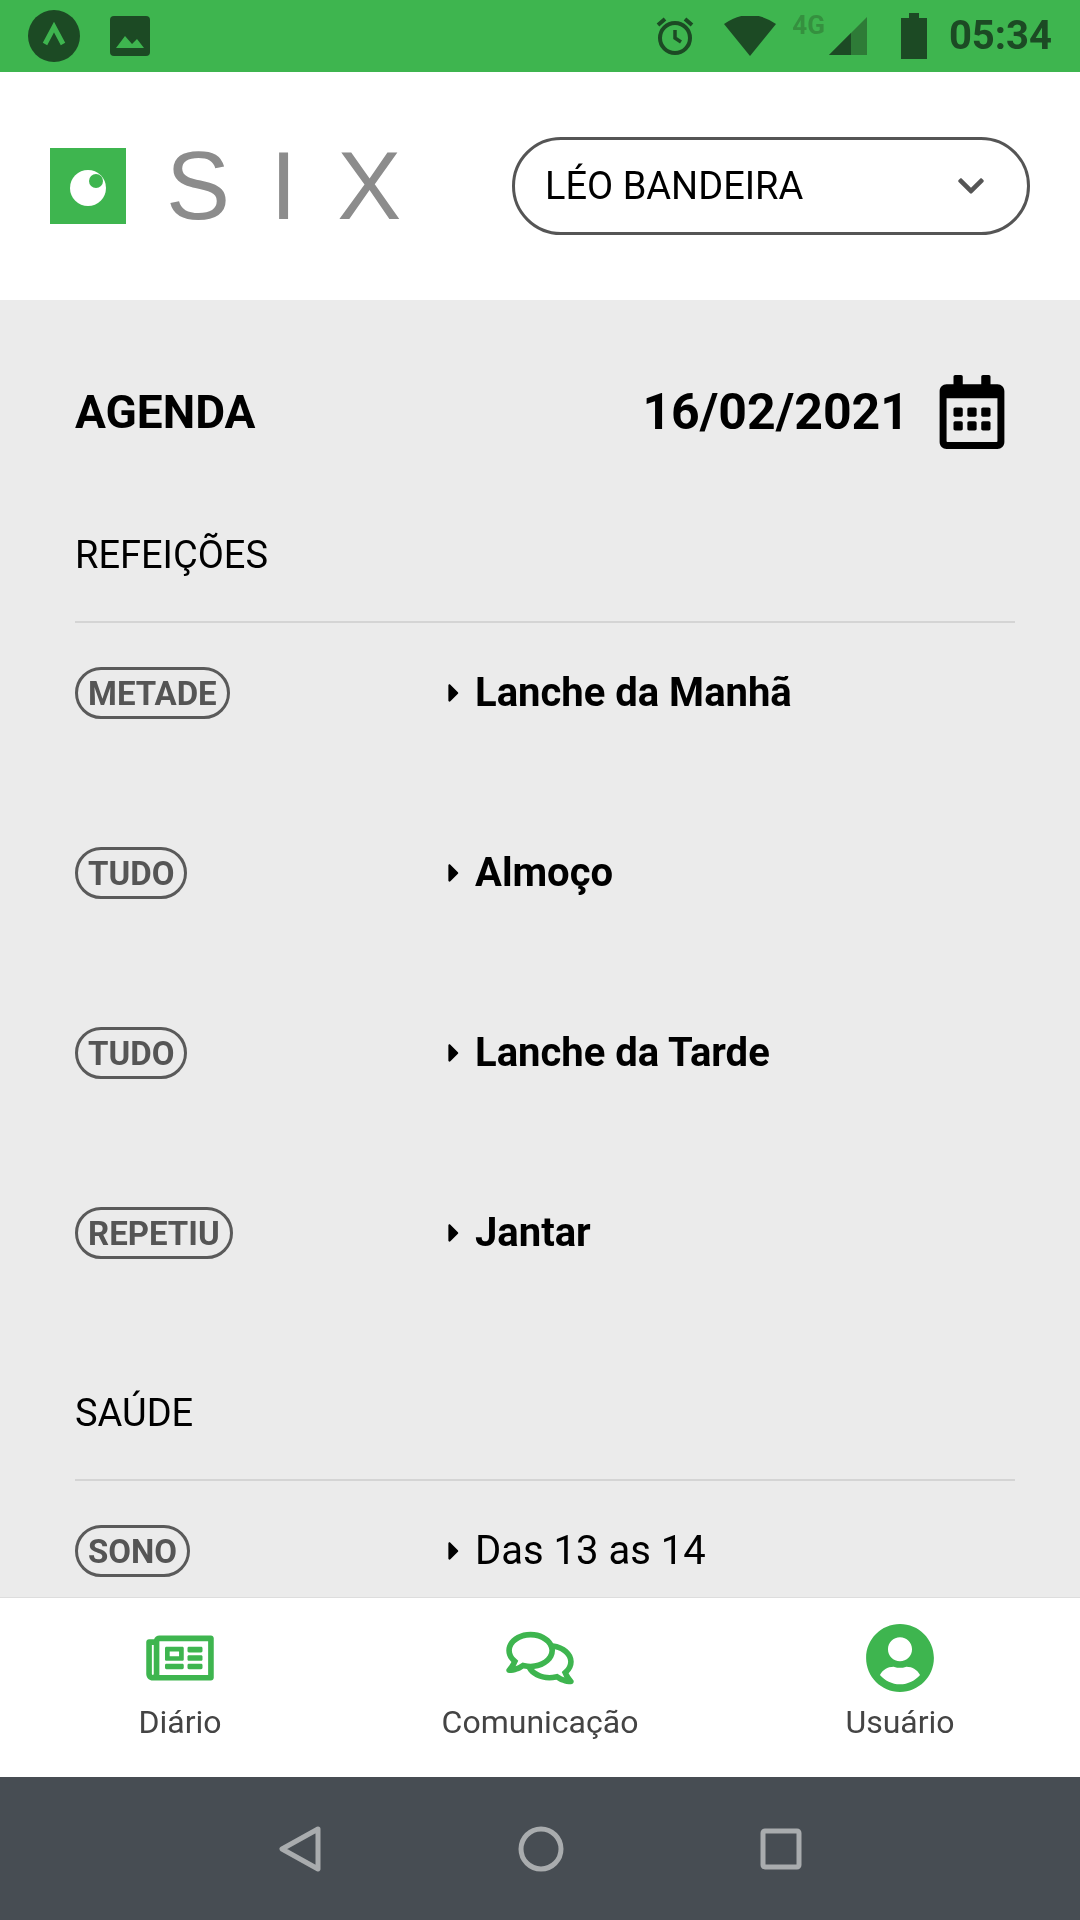  I want to click on section-heading: REFEIÇÕES, so click(172, 555).